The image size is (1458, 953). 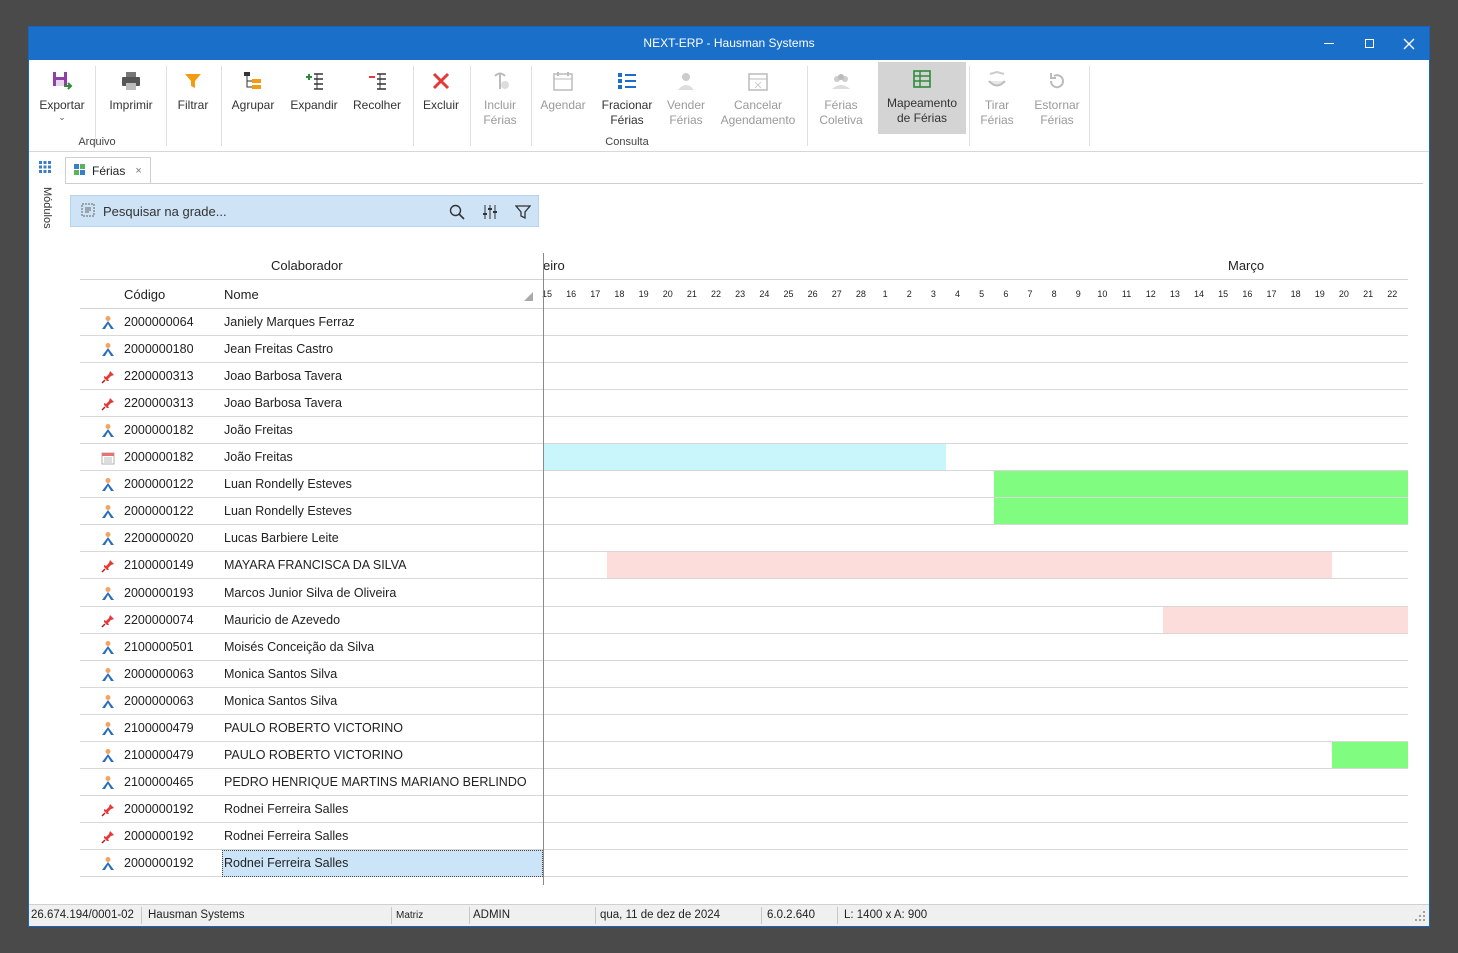 What do you see at coordinates (377, 99) in the screenshot?
I see `collapse-button: Recolher` at bounding box center [377, 99].